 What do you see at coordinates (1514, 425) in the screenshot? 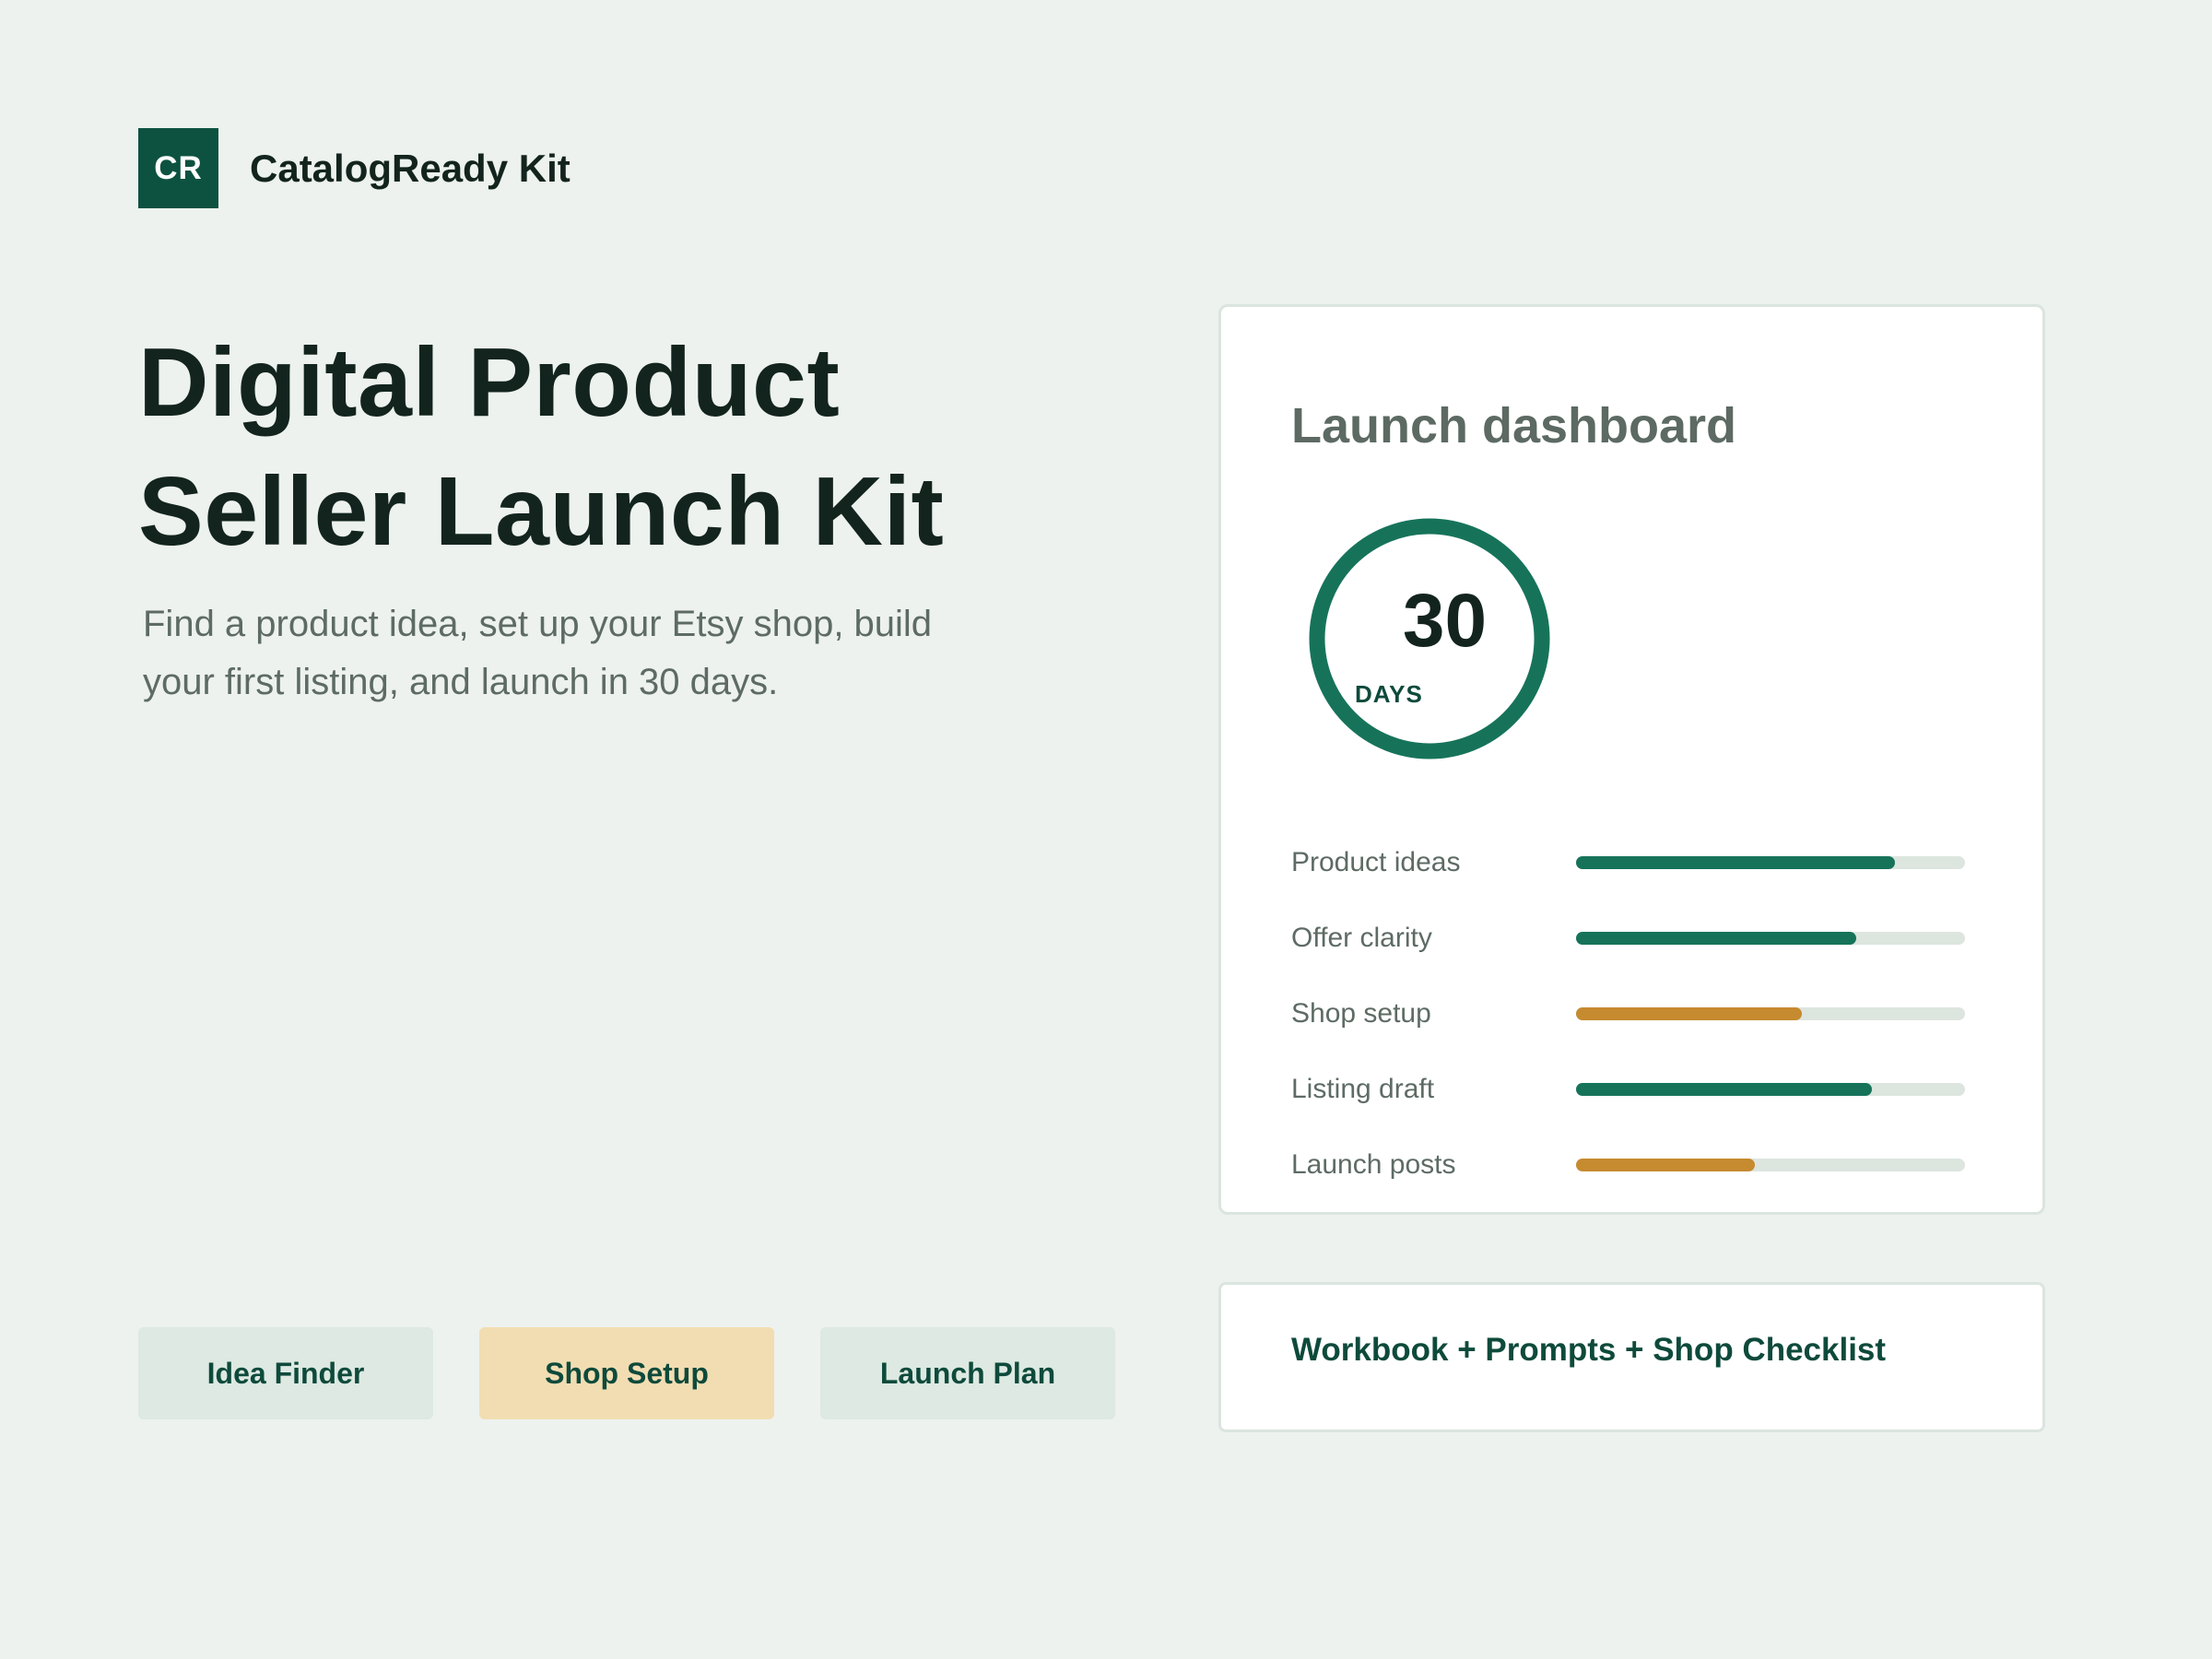
I see `dashboard-title: Launch dashboard` at bounding box center [1514, 425].